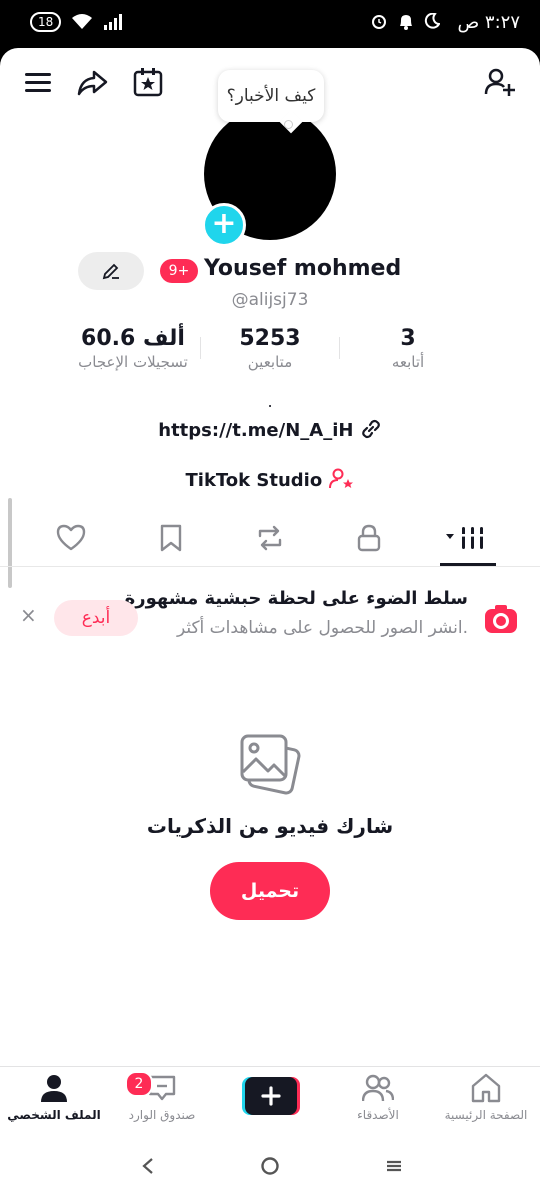  Describe the element at coordinates (369, 538) in the screenshot. I see `lock-icon` at that location.